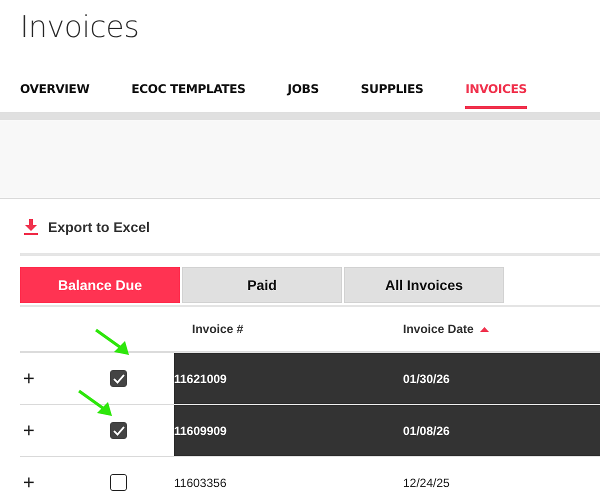 The height and width of the screenshot is (504, 600). I want to click on column-header: Invoice #, so click(218, 329).